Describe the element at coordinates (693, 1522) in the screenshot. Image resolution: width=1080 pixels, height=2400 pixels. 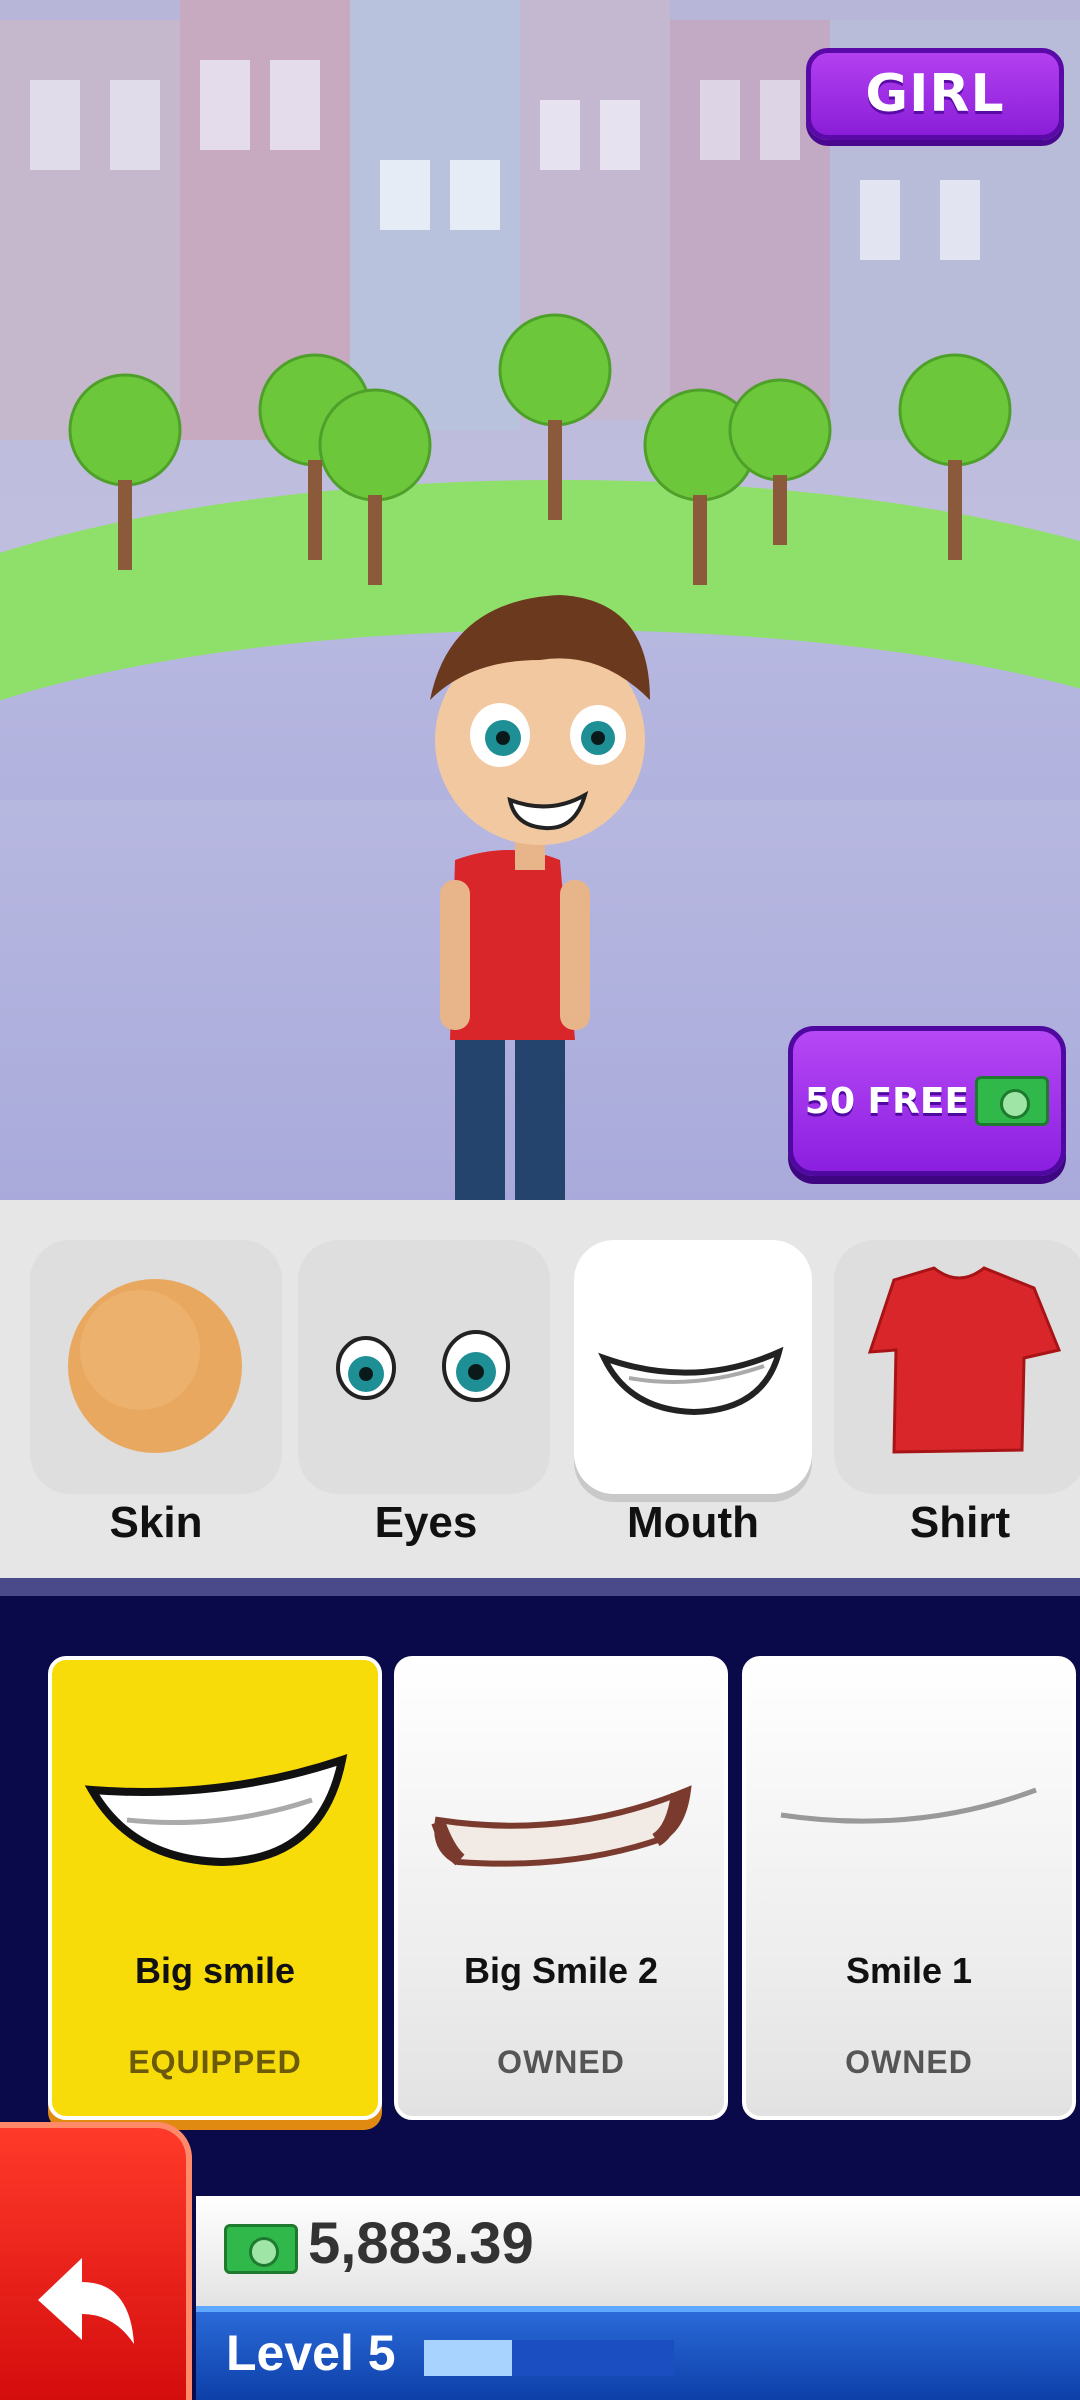
I see `tab-mouth-label: Mouth` at that location.